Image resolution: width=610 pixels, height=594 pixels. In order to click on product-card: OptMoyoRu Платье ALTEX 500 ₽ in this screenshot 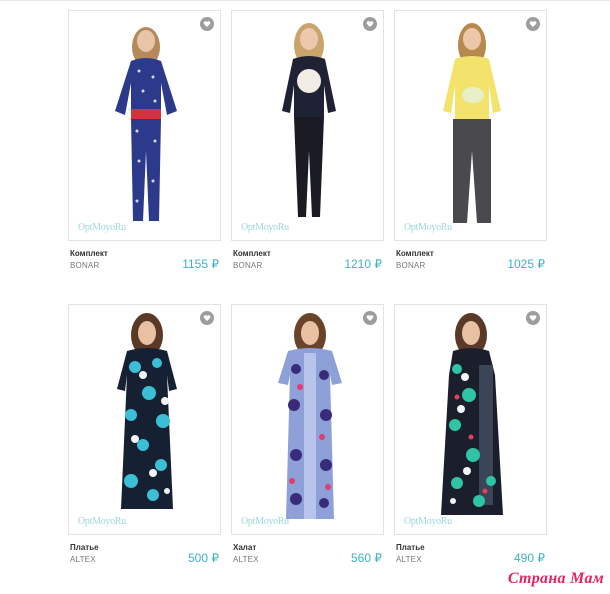, I will do `click(144, 434)`.